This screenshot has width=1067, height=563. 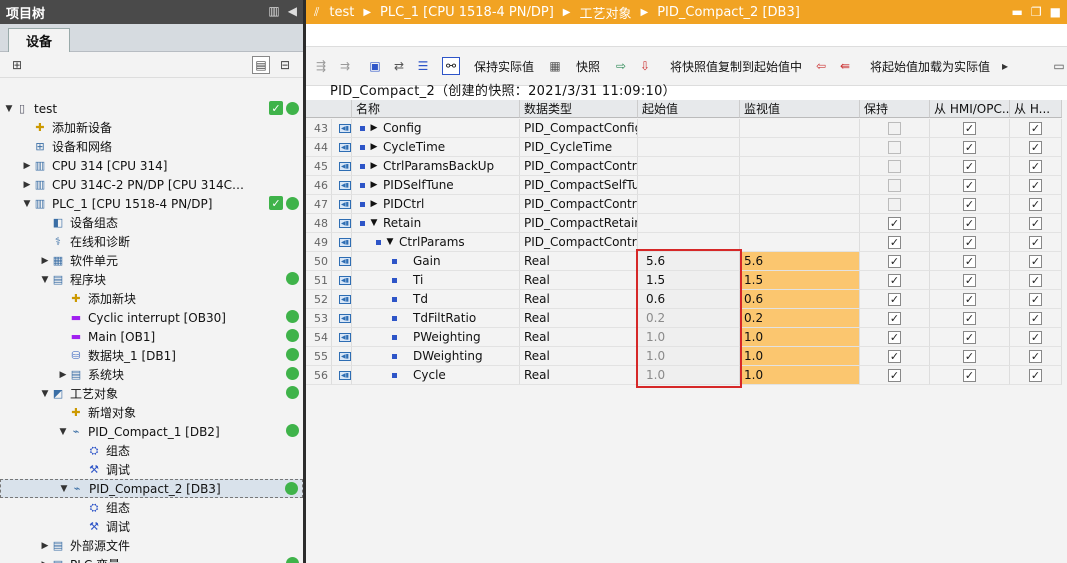 I want to click on table-row: 56 ◀▮ Cycle Real 1.0 1.0 ✓ ✓ ✓, so click(x=686, y=375).